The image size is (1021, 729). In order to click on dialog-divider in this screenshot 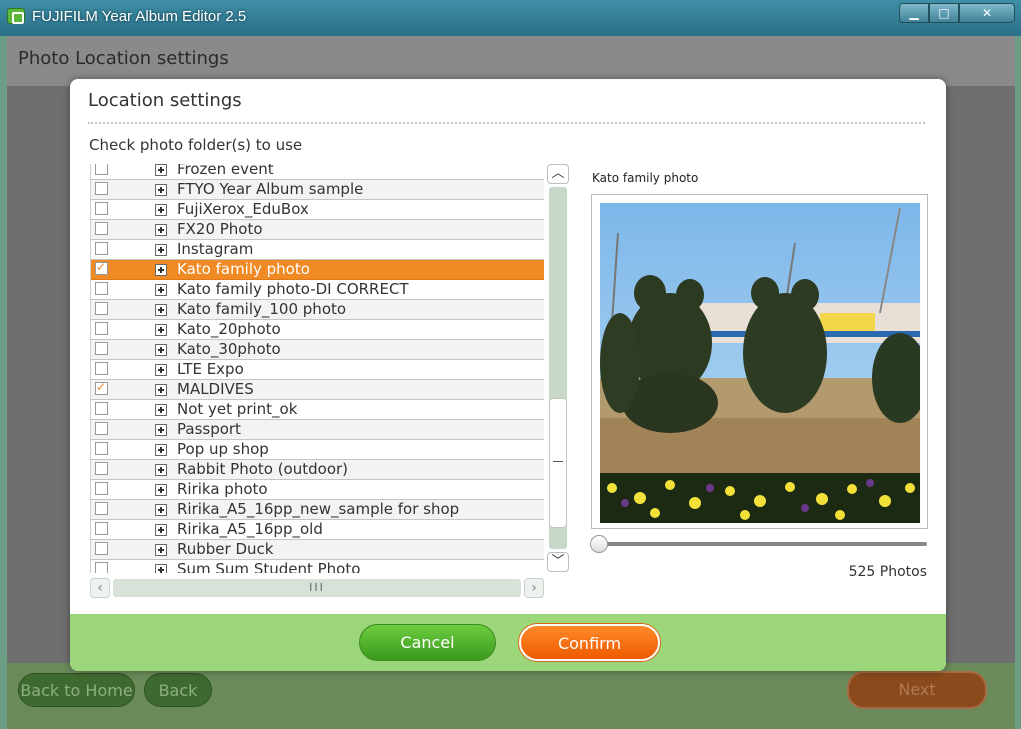, I will do `click(506, 123)`.